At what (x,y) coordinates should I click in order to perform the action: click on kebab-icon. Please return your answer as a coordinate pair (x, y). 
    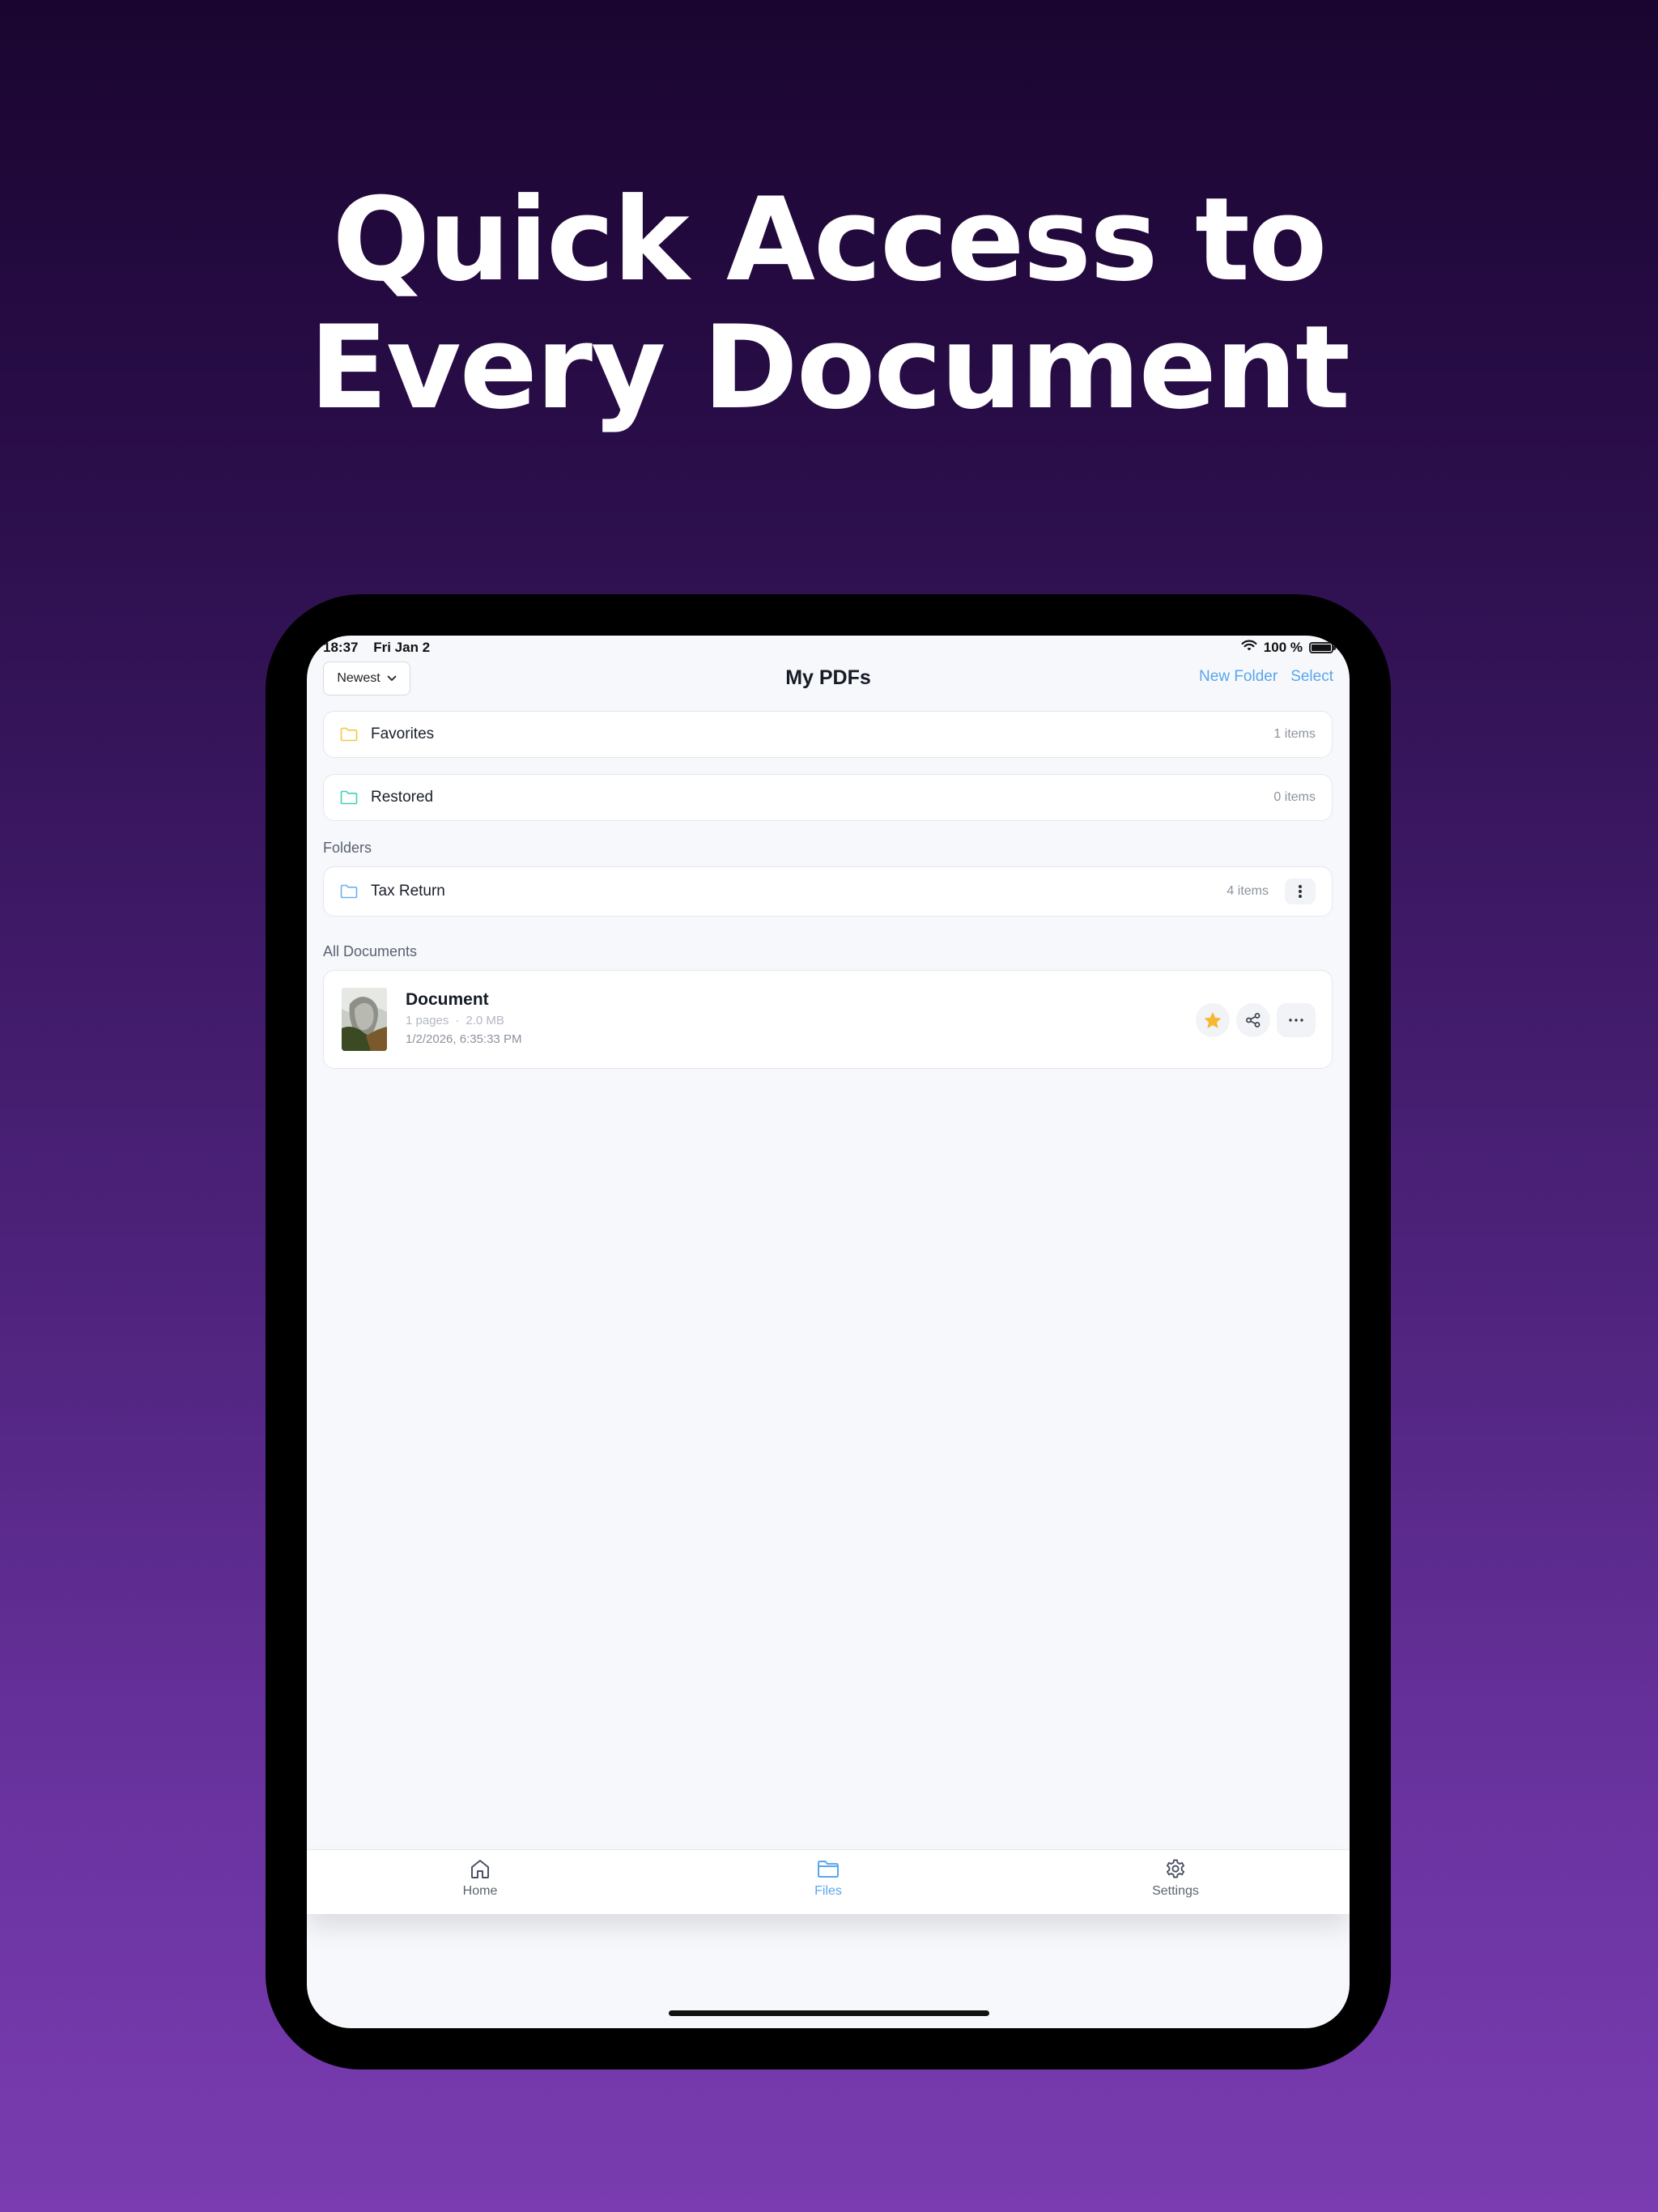
    Looking at the image, I should click on (1300, 892).